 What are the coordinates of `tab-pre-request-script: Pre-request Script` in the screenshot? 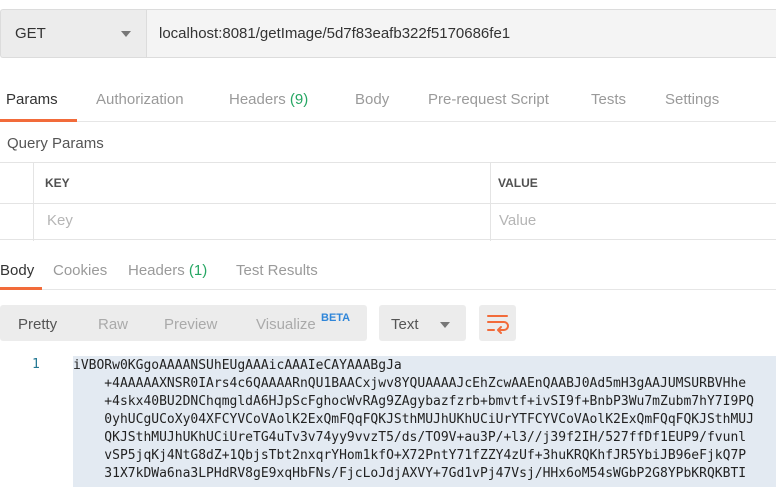 It's located at (488, 99).